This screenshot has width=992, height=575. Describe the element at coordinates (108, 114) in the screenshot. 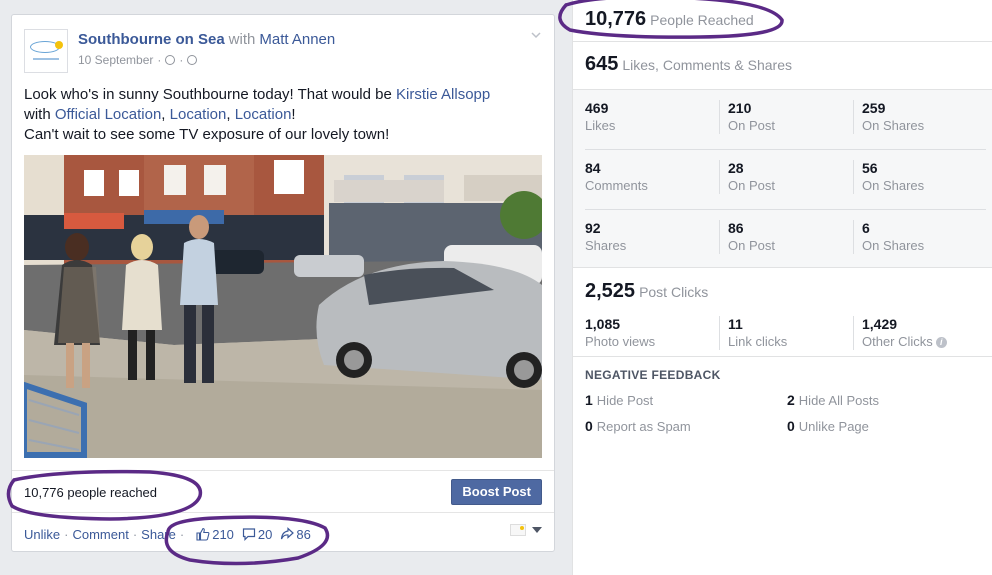

I see `location-tag-link: Official Location` at that location.